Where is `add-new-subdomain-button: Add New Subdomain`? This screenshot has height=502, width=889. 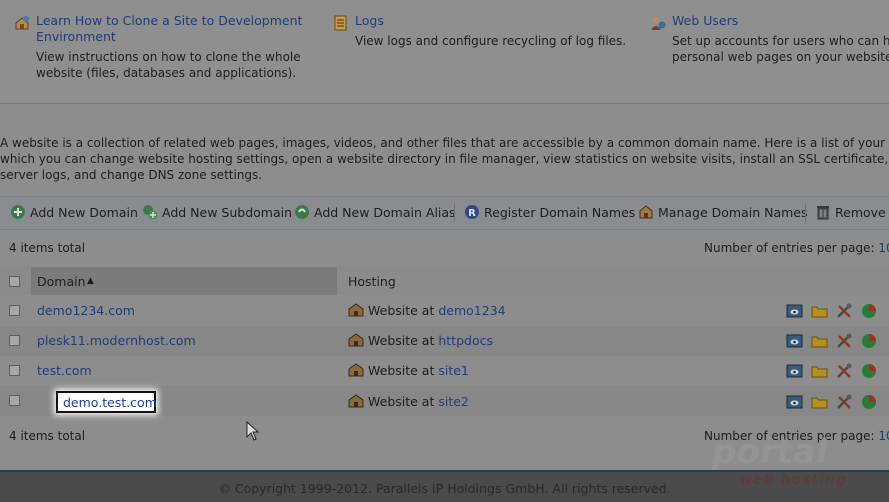
add-new-subdomain-button: Add New Subdomain is located at coordinates (217, 213).